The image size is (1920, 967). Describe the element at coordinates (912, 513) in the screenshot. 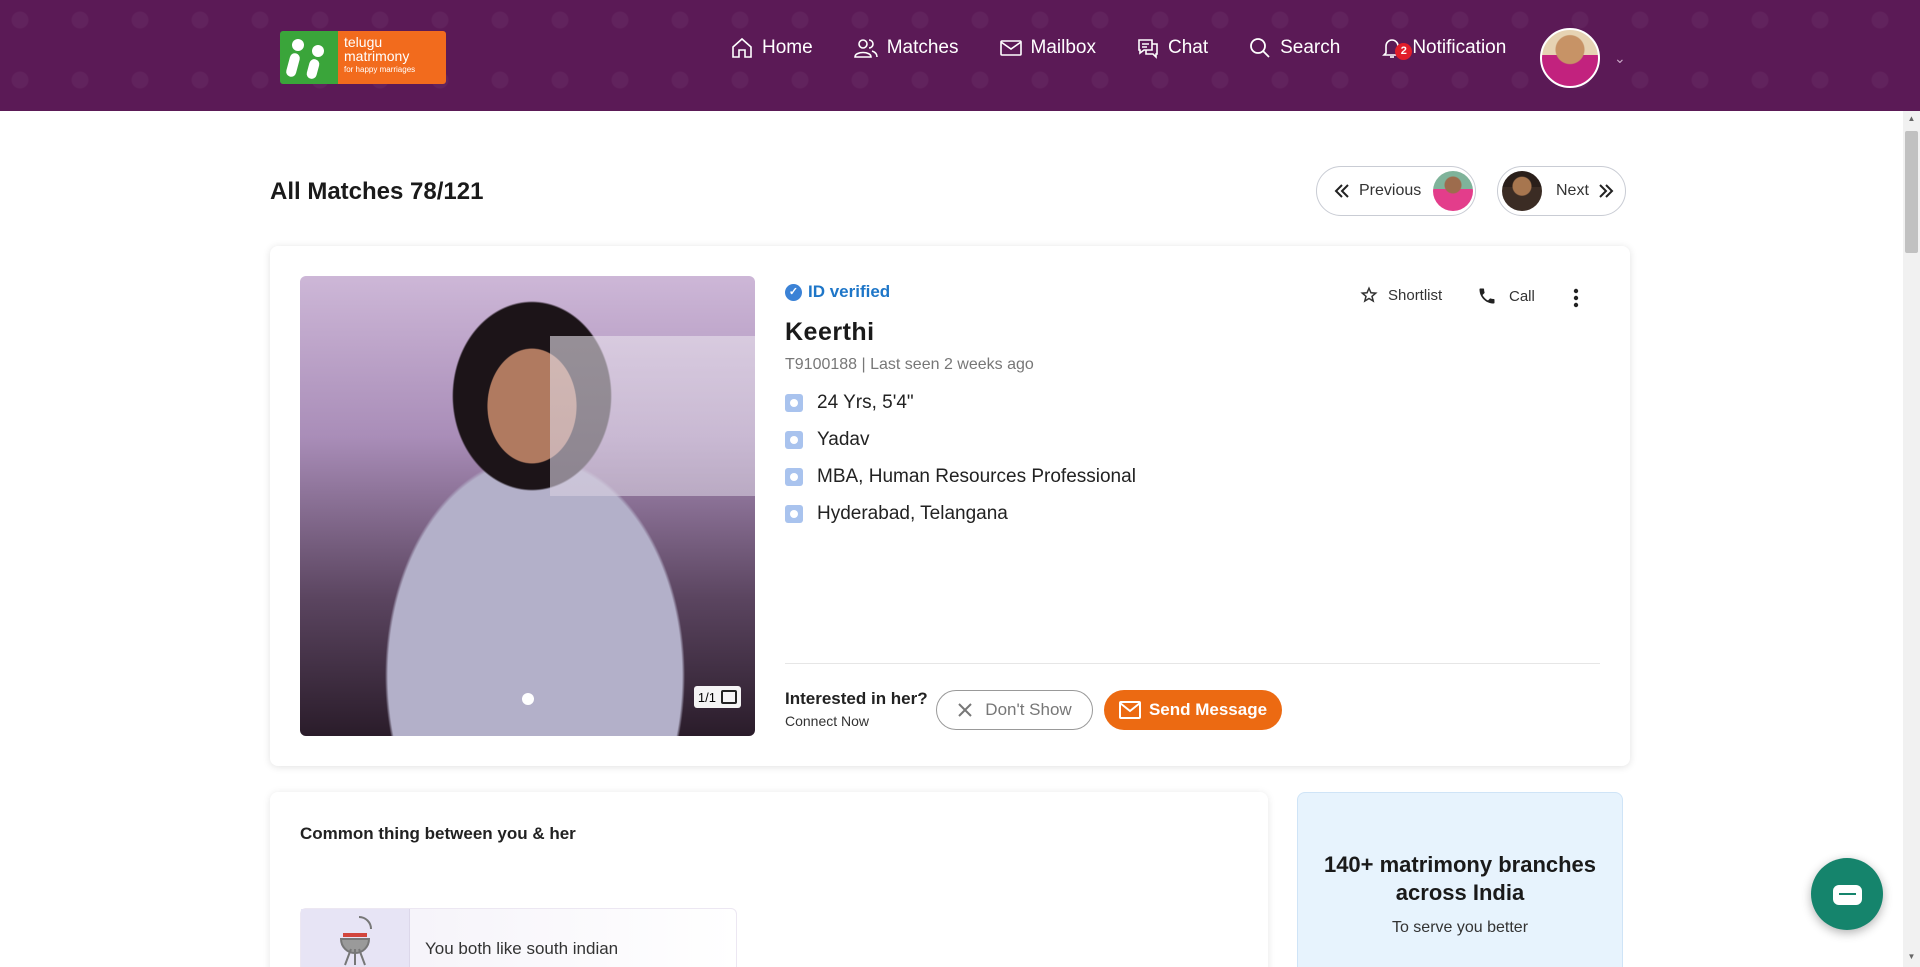

I see `detail-text: Hyderabad, Telangana` at that location.